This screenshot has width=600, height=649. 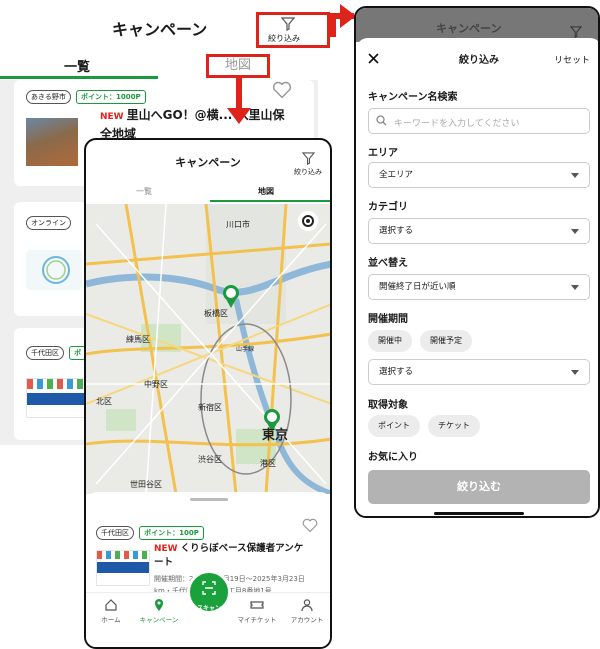 What do you see at coordinates (257, 611) in the screenshot?
I see `tab-ticket: マイチケット` at bounding box center [257, 611].